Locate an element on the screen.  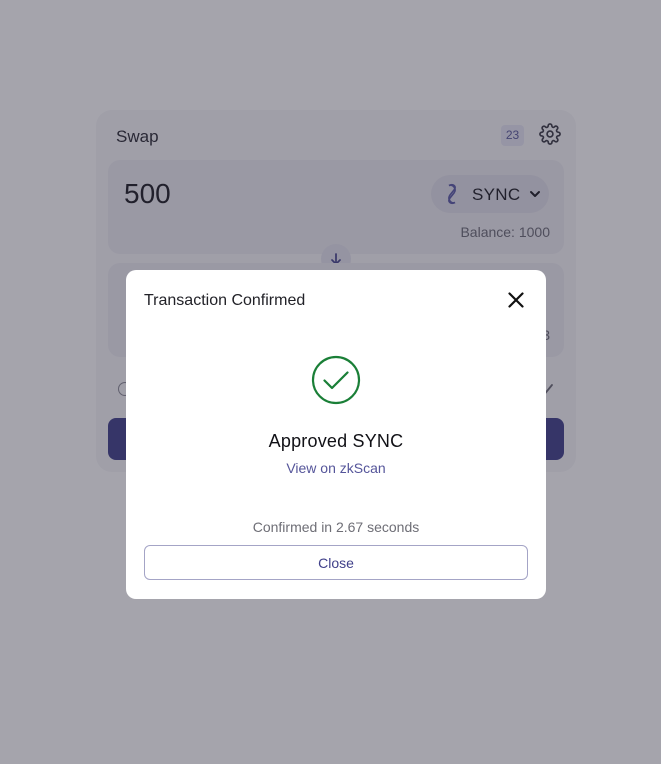
confirmation-time: Confirmed in 2.67 seconds is located at coordinates (336, 527).